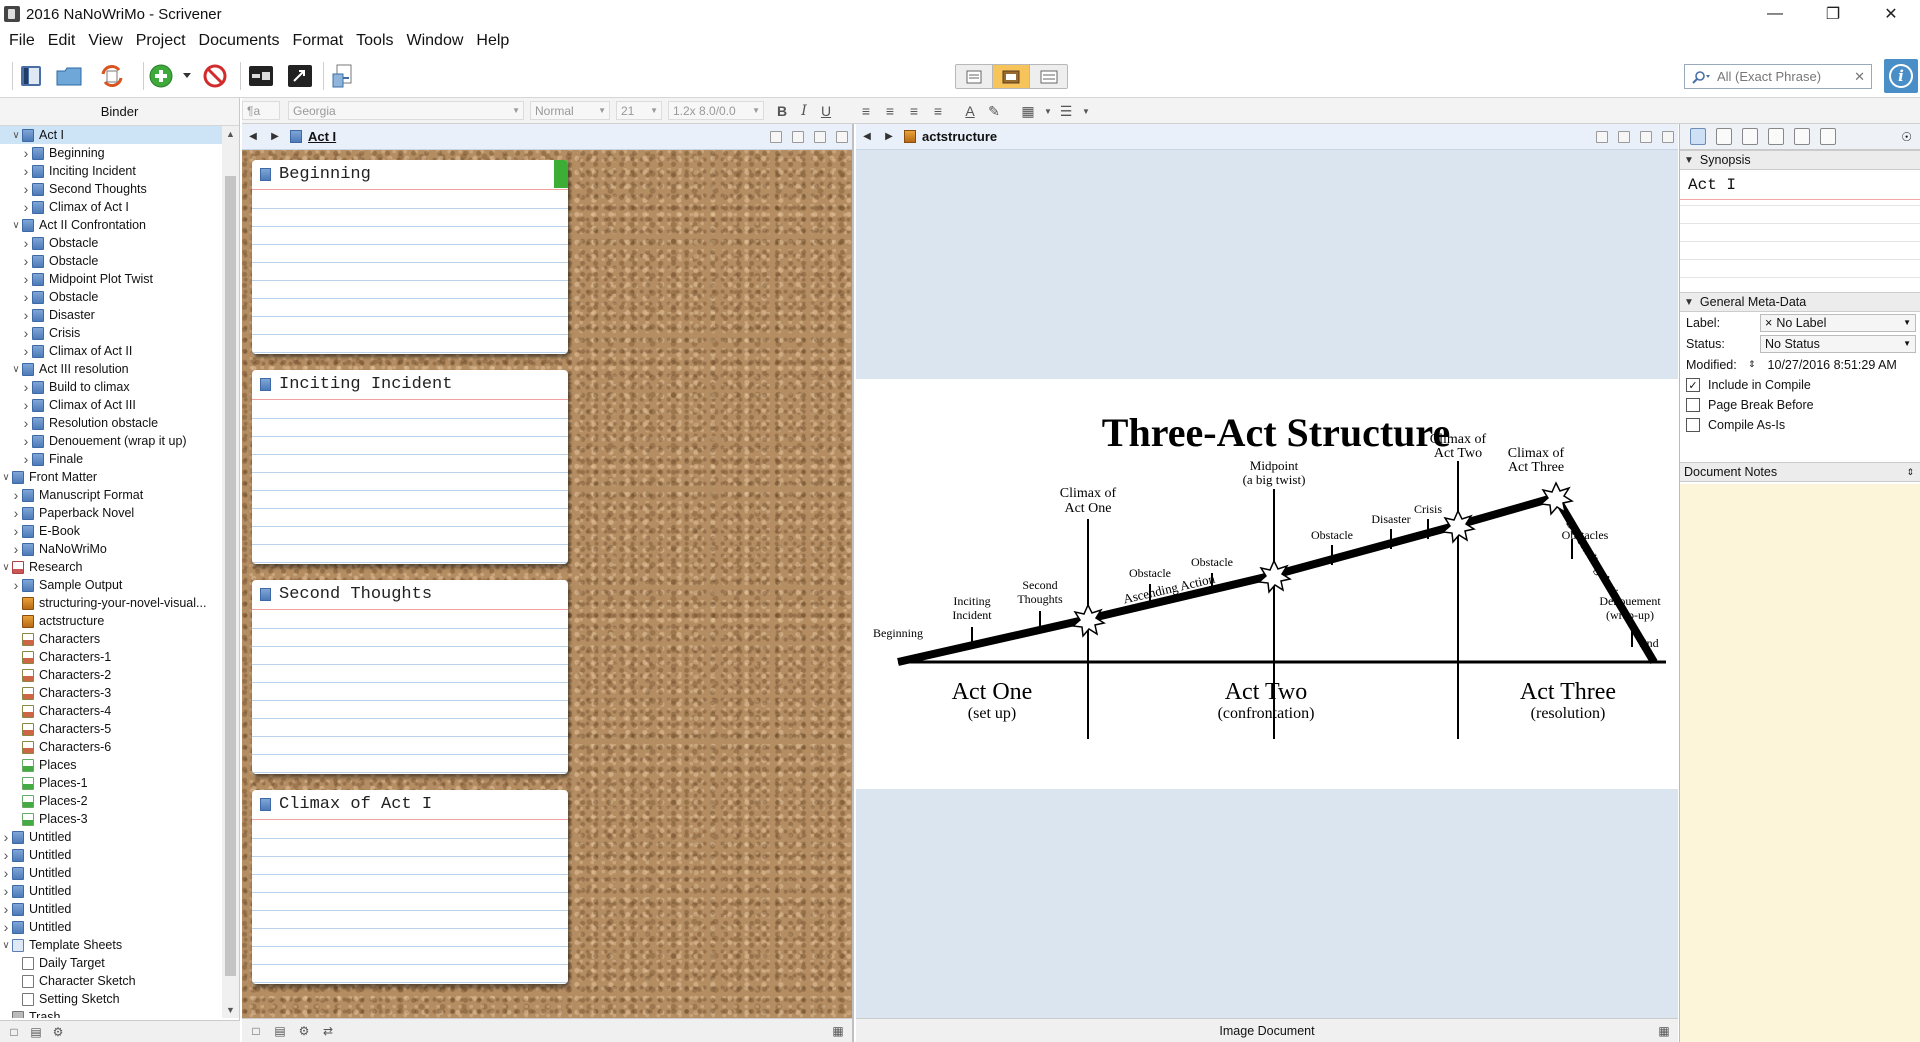 The image size is (1920, 1042). I want to click on binder-item: › Obstacle, so click(111, 243).